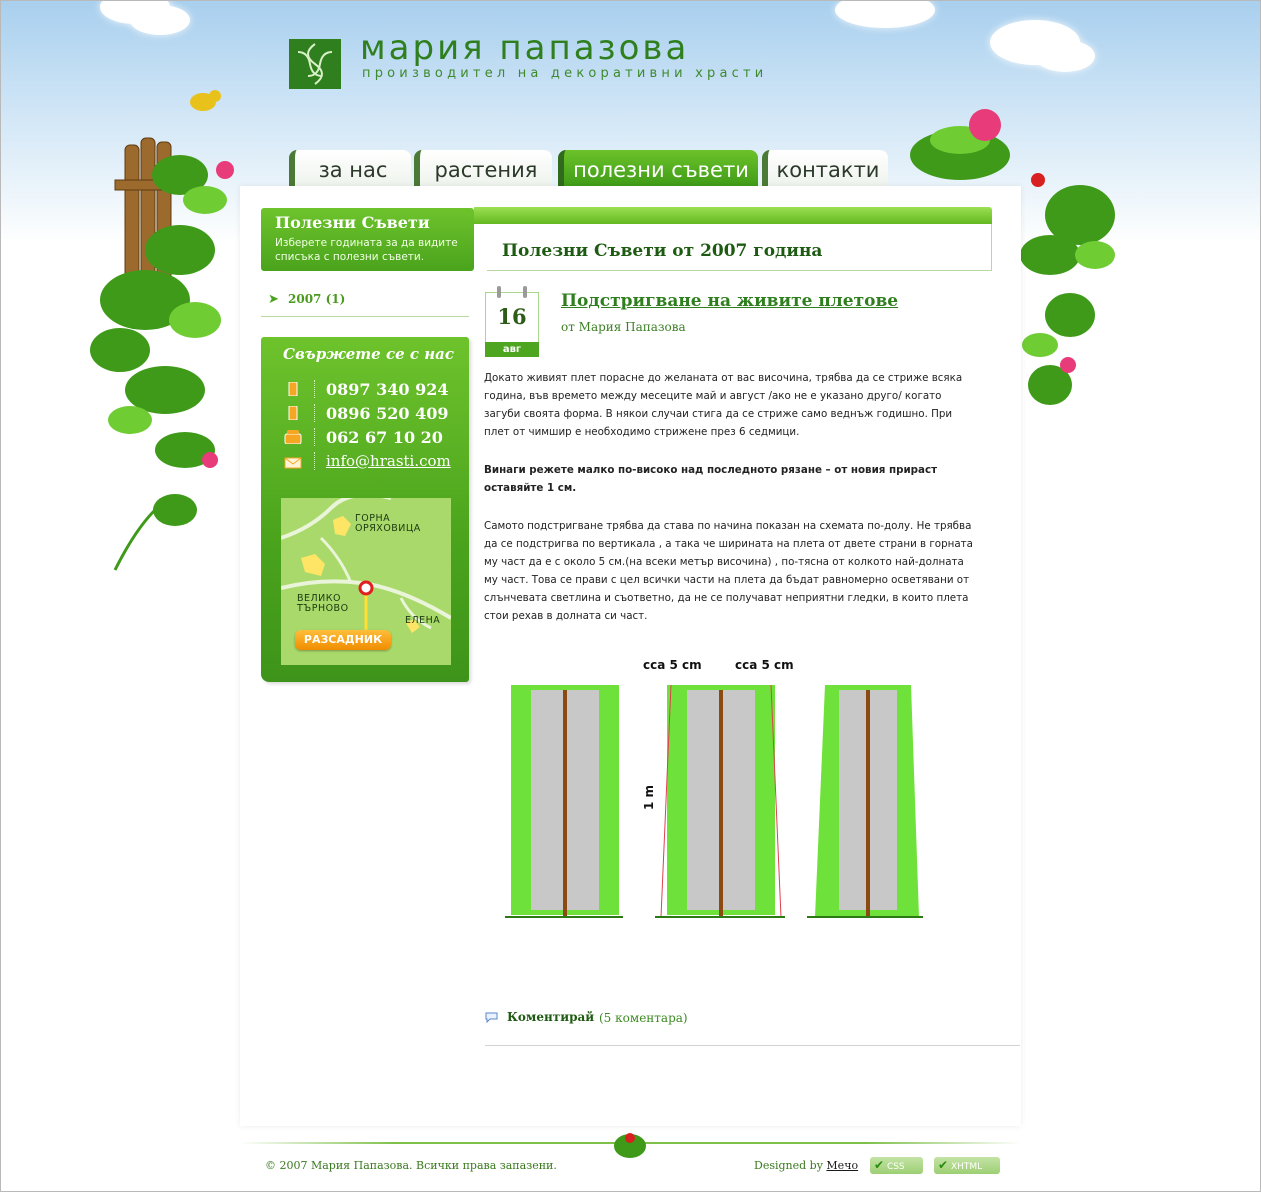 This screenshot has height=1192, width=1261. What do you see at coordinates (524, 48) in the screenshot?
I see `brand-name: мария папазова` at bounding box center [524, 48].